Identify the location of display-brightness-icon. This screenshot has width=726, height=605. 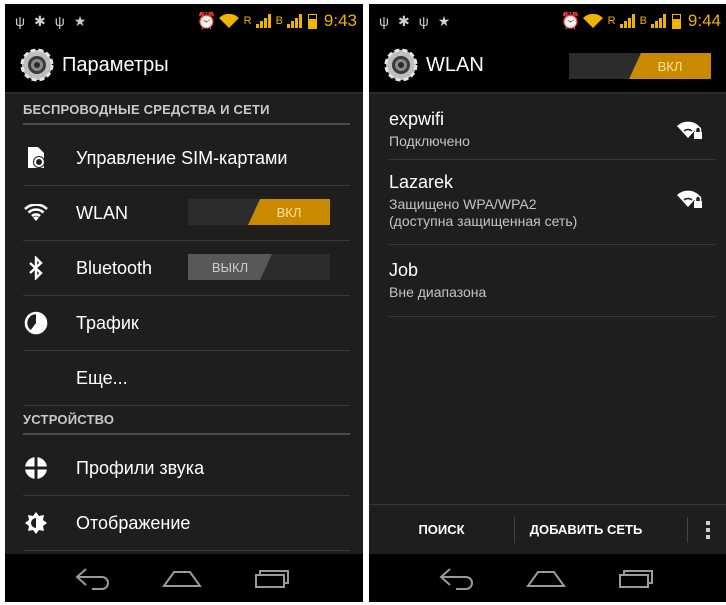
(36, 523).